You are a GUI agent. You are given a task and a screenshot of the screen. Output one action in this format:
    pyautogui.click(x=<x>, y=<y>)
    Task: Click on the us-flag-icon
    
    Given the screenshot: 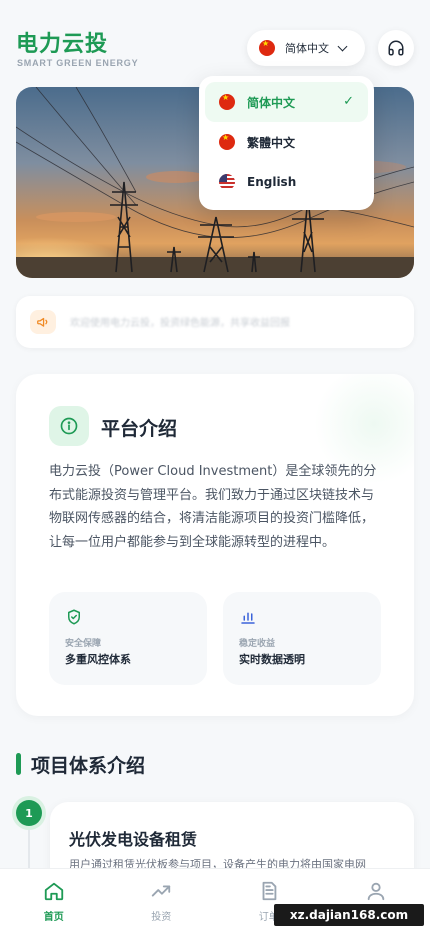 What is the action you would take?
    pyautogui.click(x=227, y=182)
    